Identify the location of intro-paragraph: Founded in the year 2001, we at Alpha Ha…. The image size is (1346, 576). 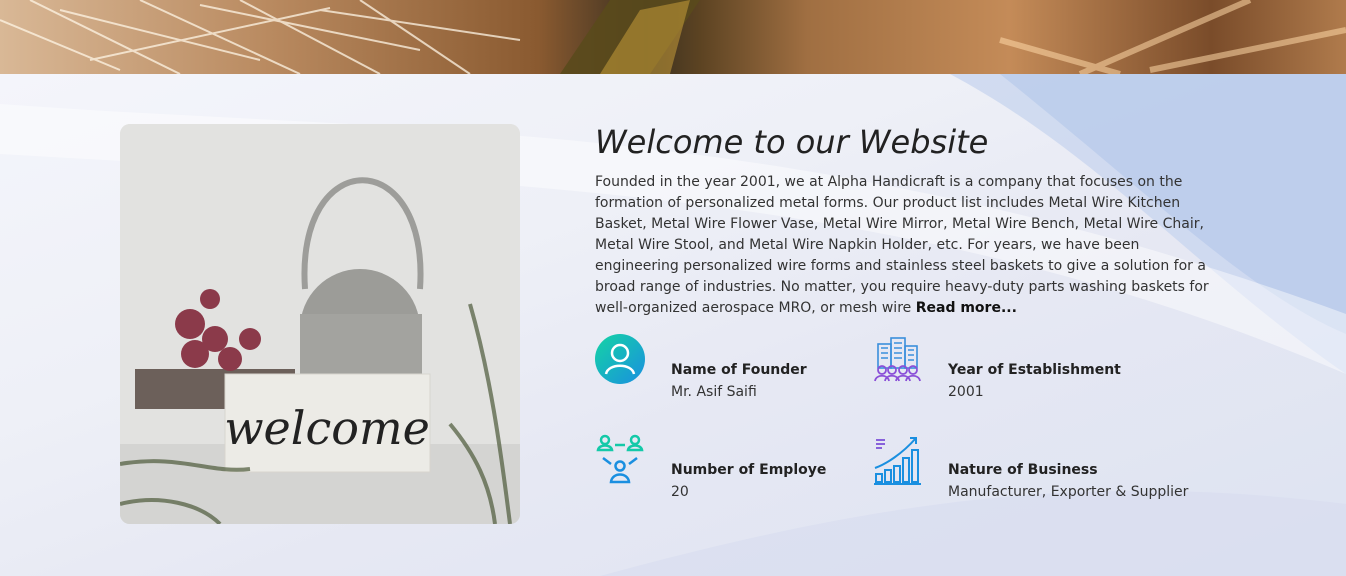
(910, 245).